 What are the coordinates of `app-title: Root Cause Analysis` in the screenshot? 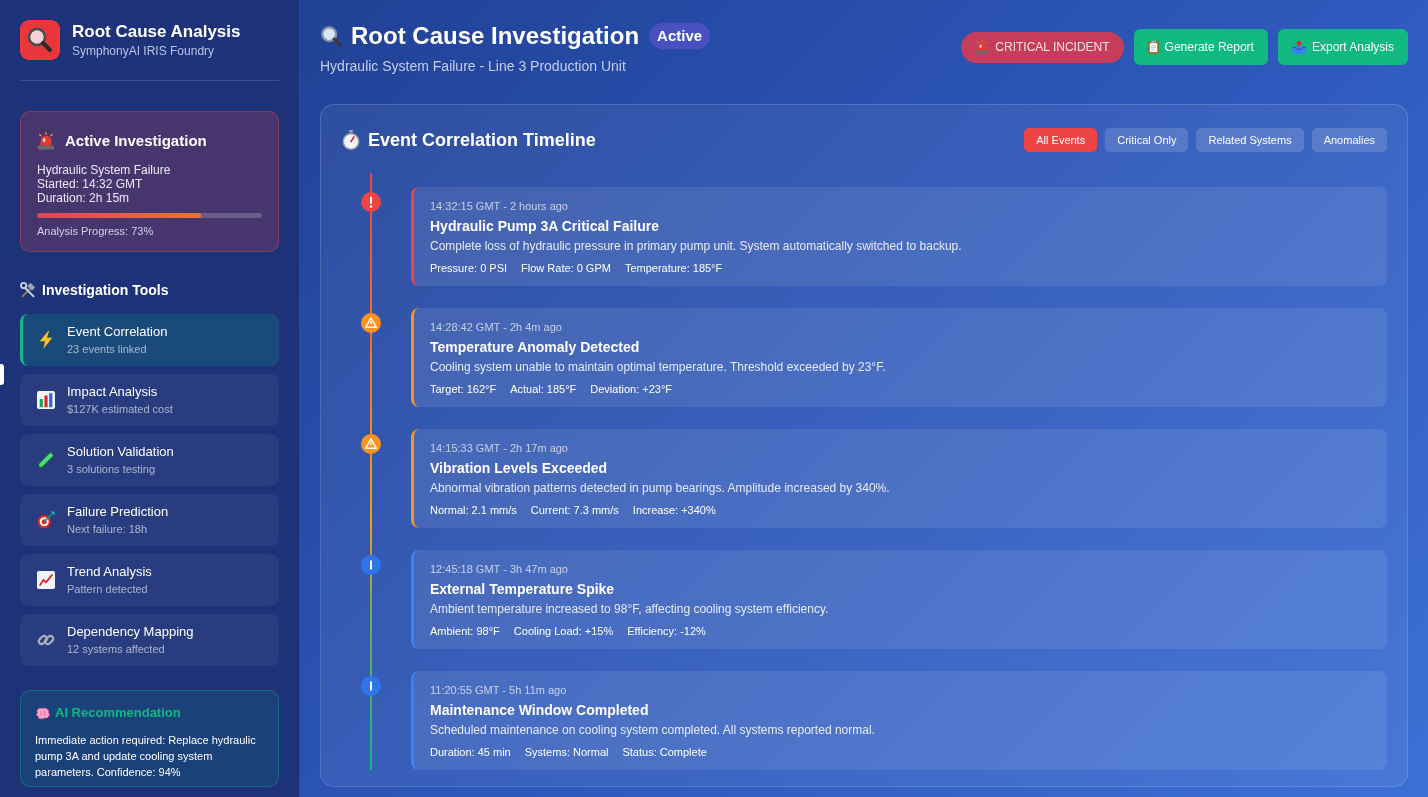 It's located at (156, 31).